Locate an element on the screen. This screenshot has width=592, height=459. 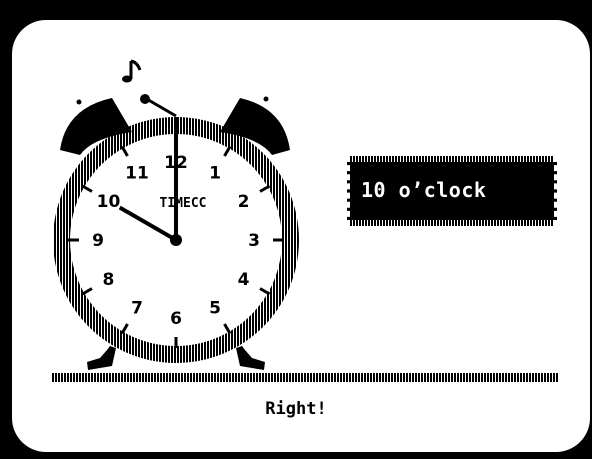
hour-number: 9 is located at coordinates (98, 241).